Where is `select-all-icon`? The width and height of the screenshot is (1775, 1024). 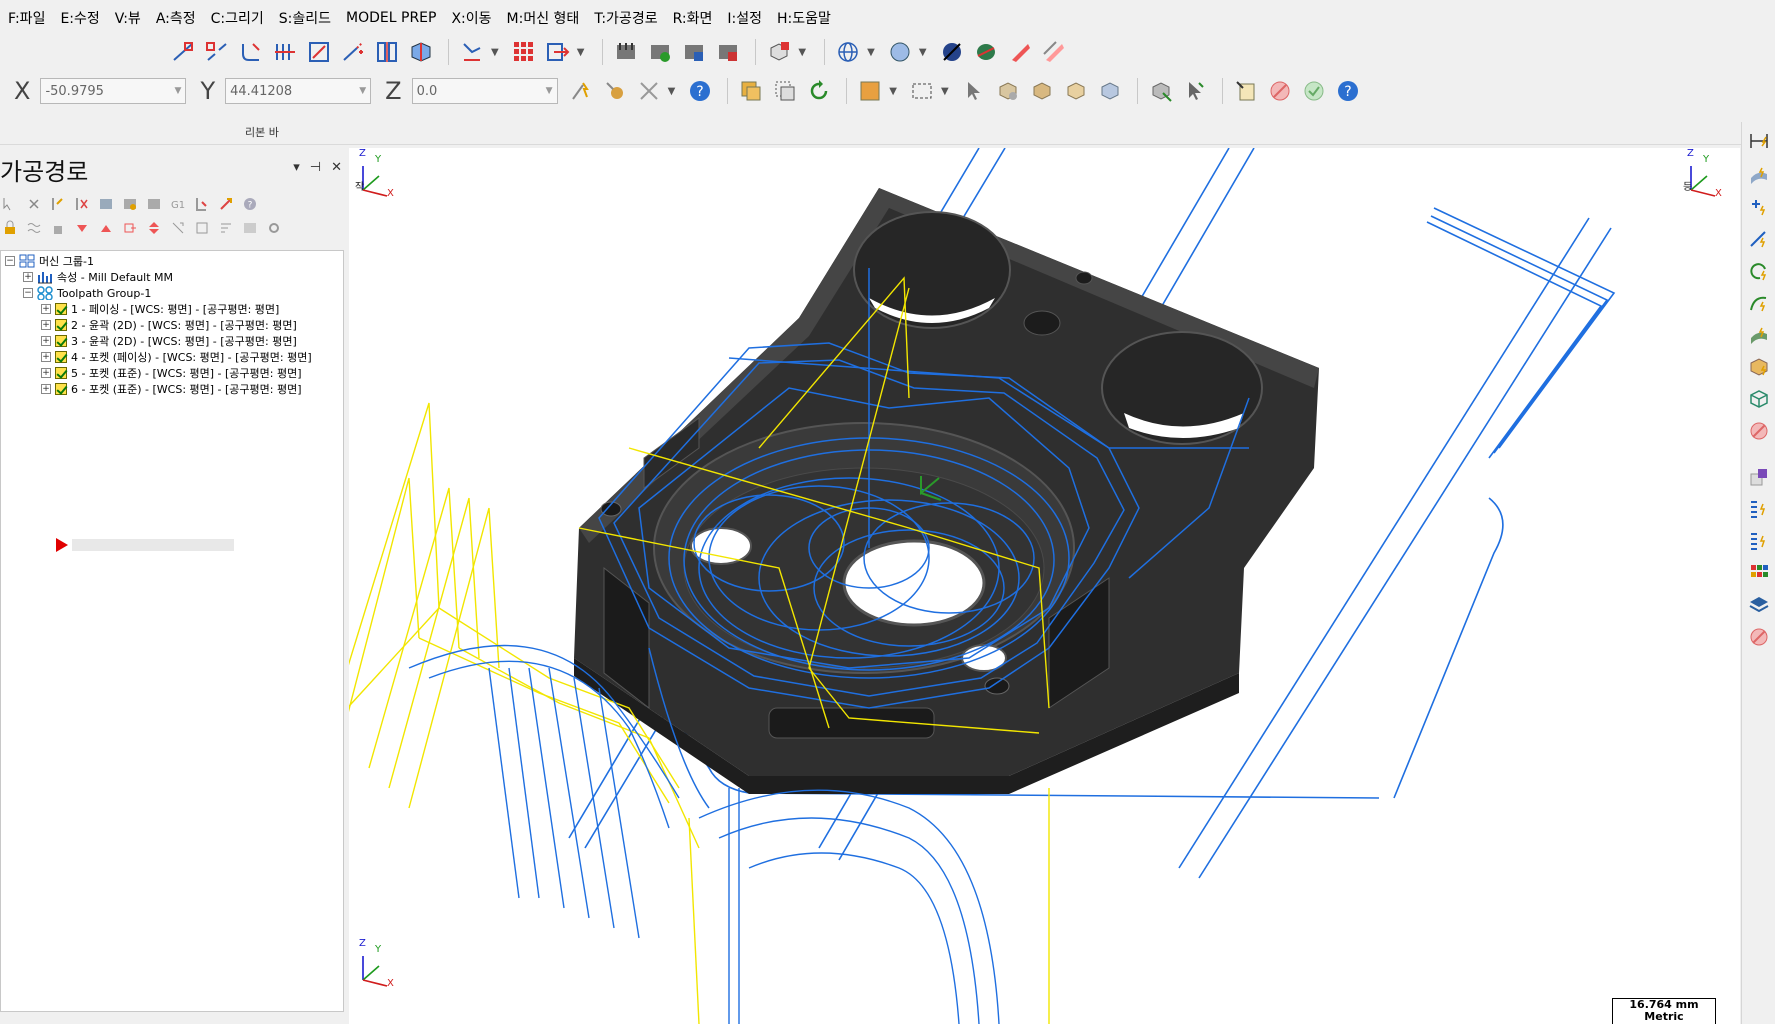
select-all-icon is located at coordinates (785, 91).